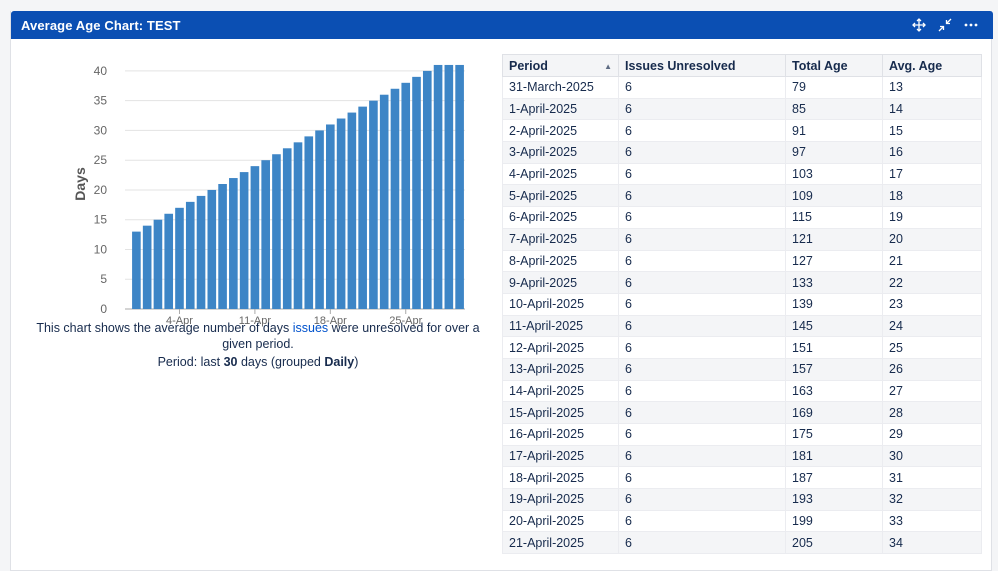 The width and height of the screenshot is (998, 571). Describe the element at coordinates (742, 478) in the screenshot. I see `table-row: 18-April-2025 6 187 31` at that location.